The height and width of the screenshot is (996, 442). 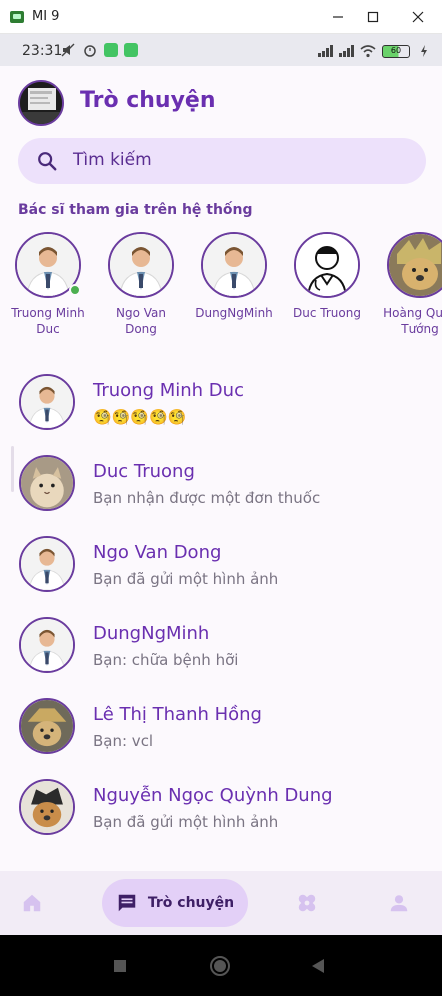 I want to click on doctor-name: Duc Truong, so click(x=327, y=313).